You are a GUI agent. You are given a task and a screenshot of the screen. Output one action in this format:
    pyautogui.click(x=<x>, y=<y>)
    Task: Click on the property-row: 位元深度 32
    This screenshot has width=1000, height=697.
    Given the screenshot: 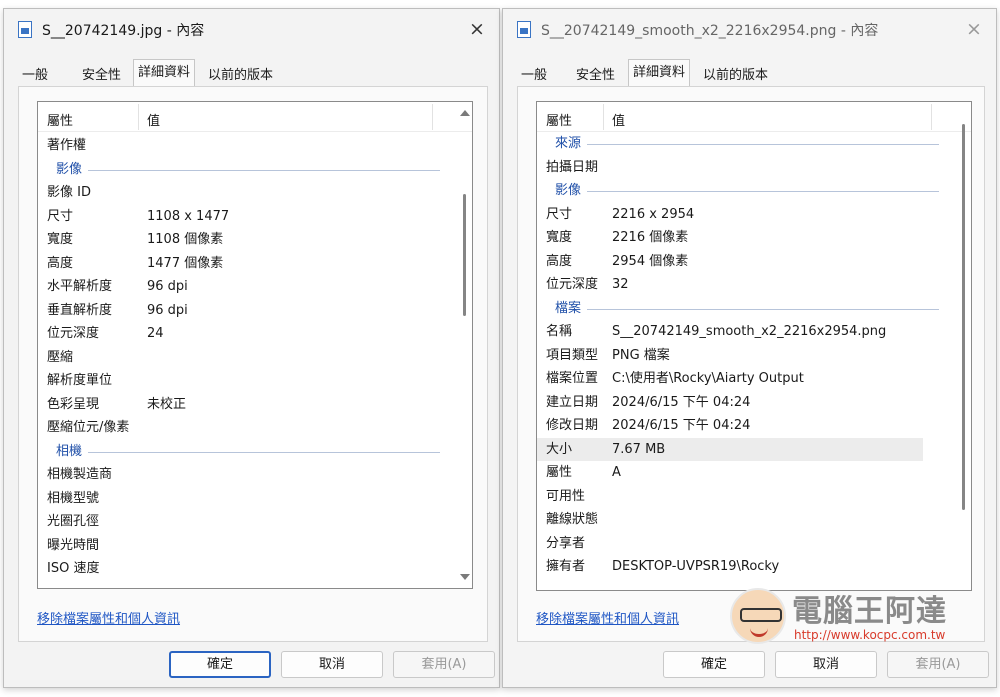 What is the action you would take?
    pyautogui.click(x=754, y=284)
    